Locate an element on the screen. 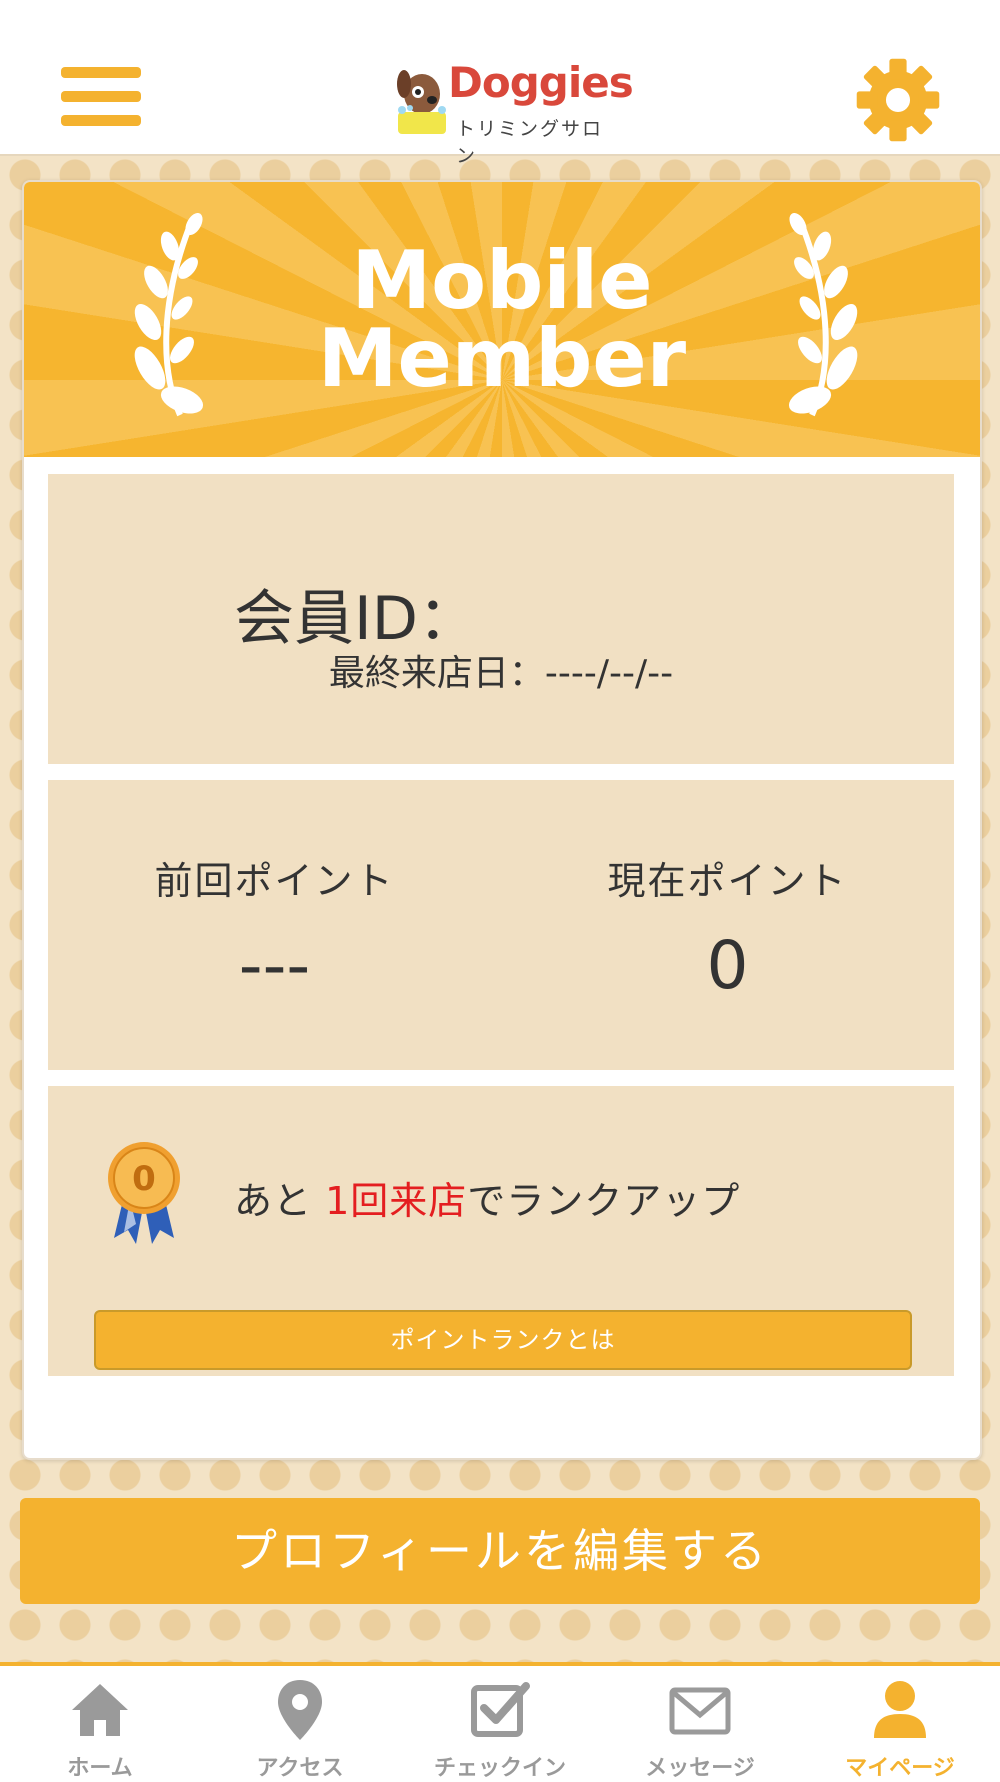 This screenshot has height=1782, width=1000. rank-panel: 0 あと 1回来店でランクアップ ポイントランクとは is located at coordinates (501, 1231).